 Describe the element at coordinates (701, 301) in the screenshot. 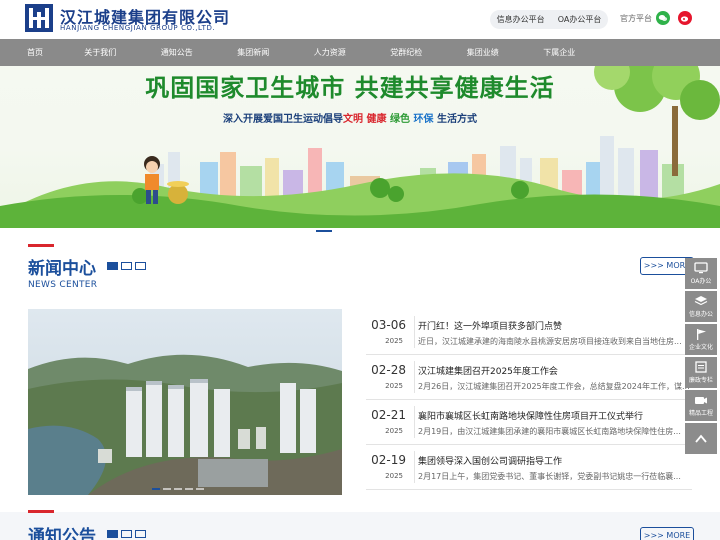

I see `layers-icon` at that location.